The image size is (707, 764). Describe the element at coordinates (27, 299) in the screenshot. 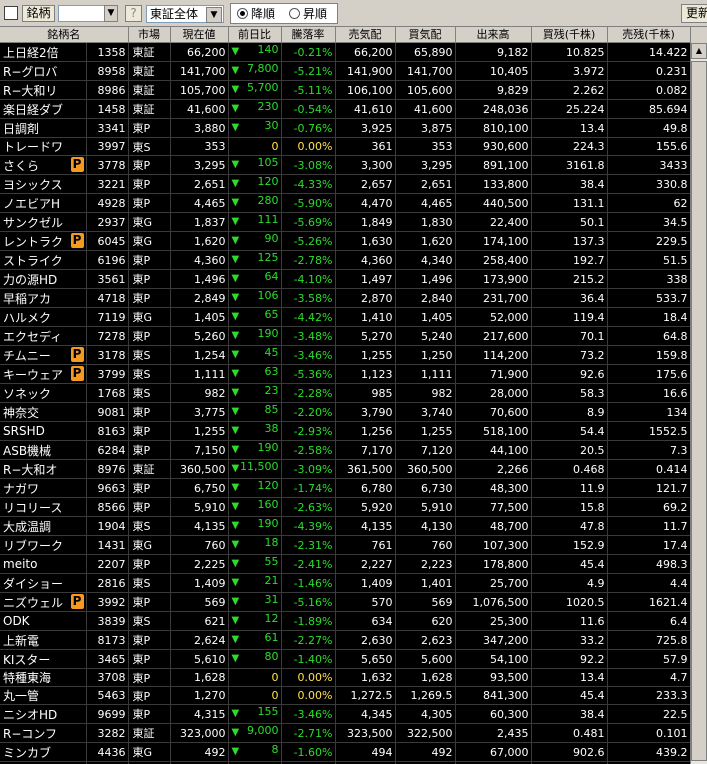

I see `stock-name-text: 早稲アカ` at that location.